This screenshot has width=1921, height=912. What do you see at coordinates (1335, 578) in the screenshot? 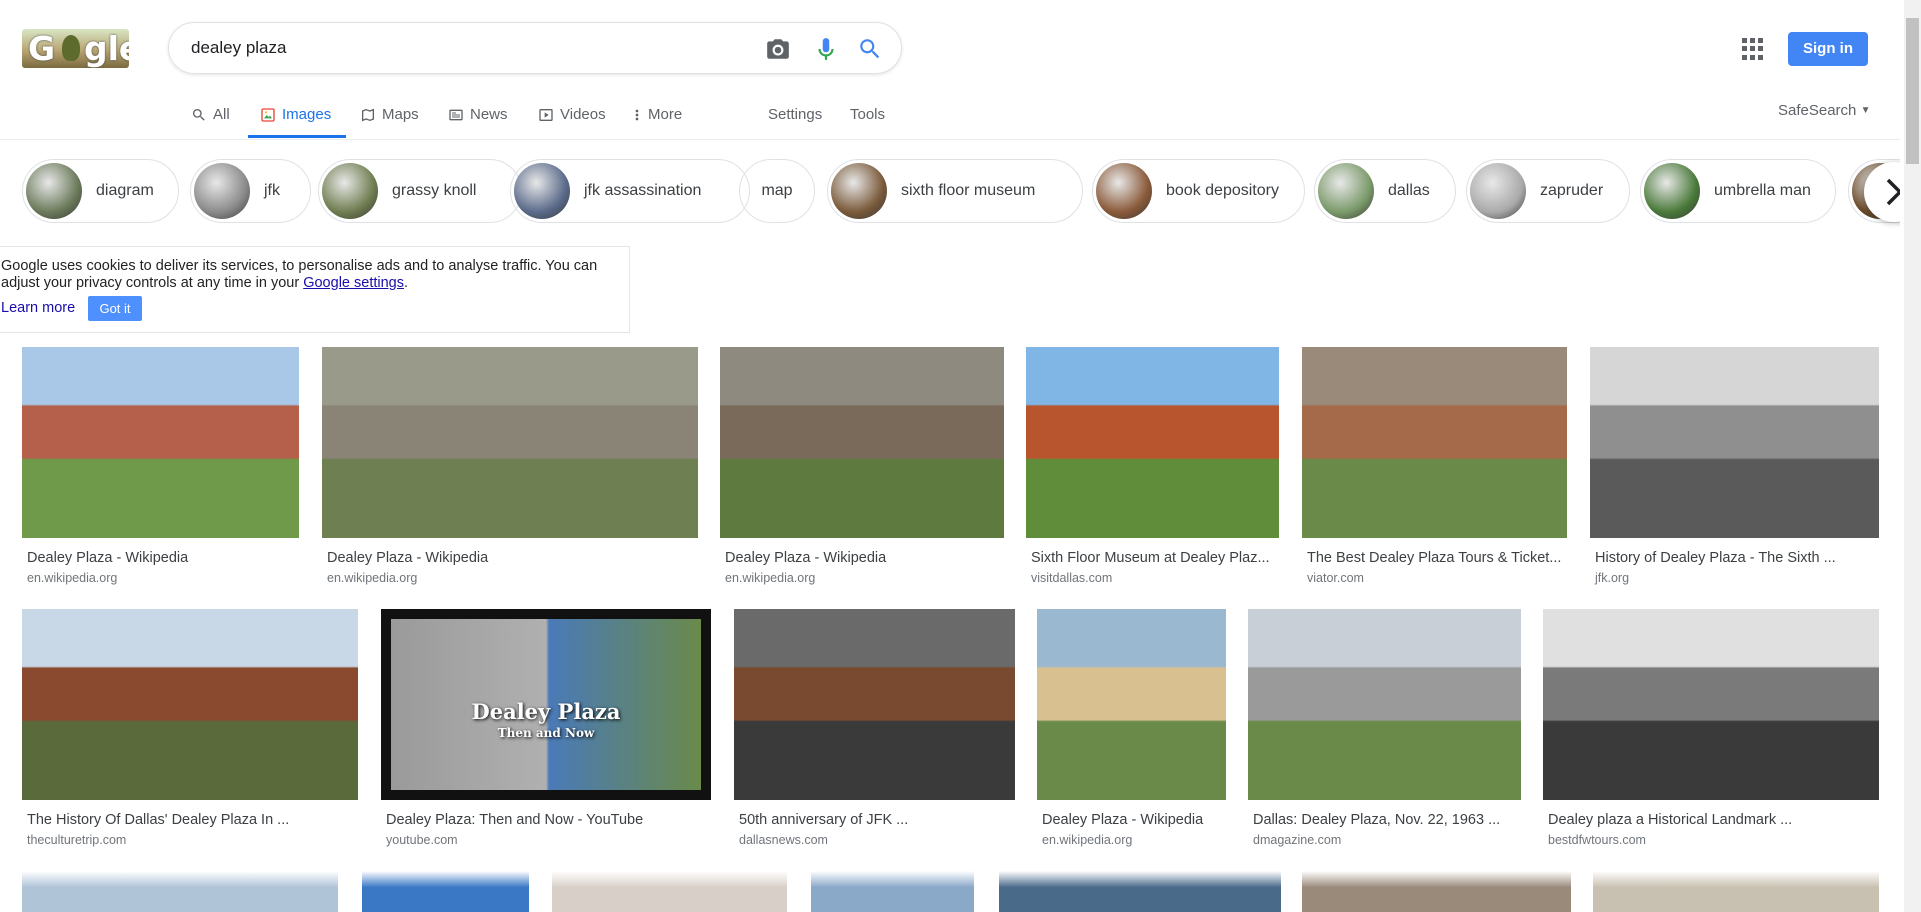
I see `result-source: viator.com` at bounding box center [1335, 578].